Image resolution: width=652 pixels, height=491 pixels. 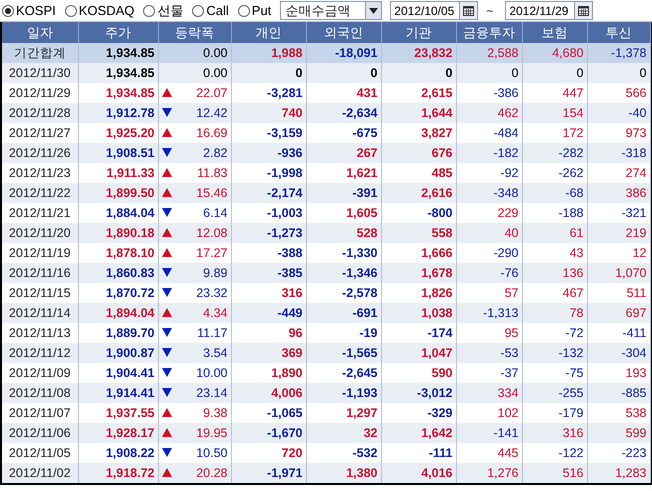 I want to click on table-cell: -255, so click(x=554, y=393).